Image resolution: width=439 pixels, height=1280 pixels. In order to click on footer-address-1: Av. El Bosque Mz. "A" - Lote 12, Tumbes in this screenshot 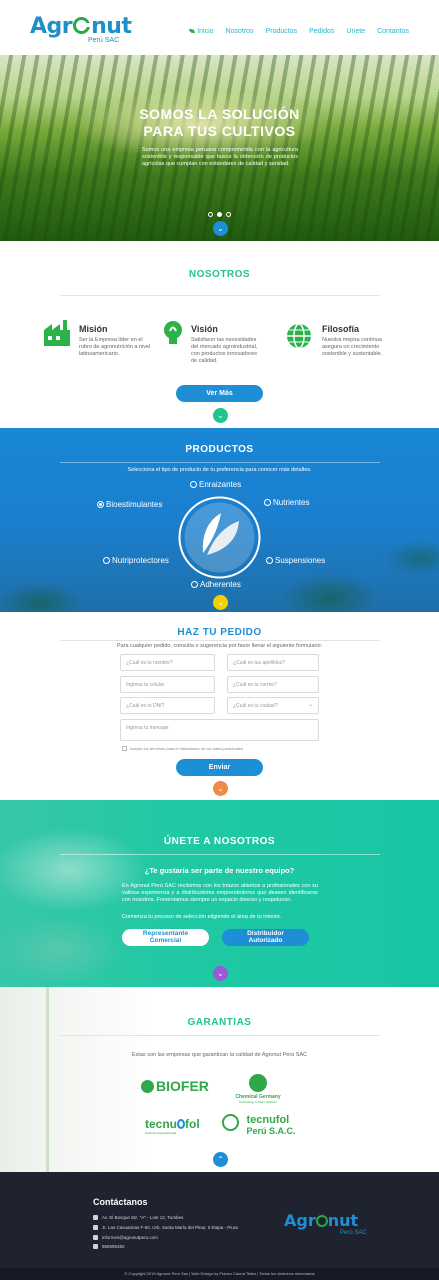, I will do `click(138, 1217)`.